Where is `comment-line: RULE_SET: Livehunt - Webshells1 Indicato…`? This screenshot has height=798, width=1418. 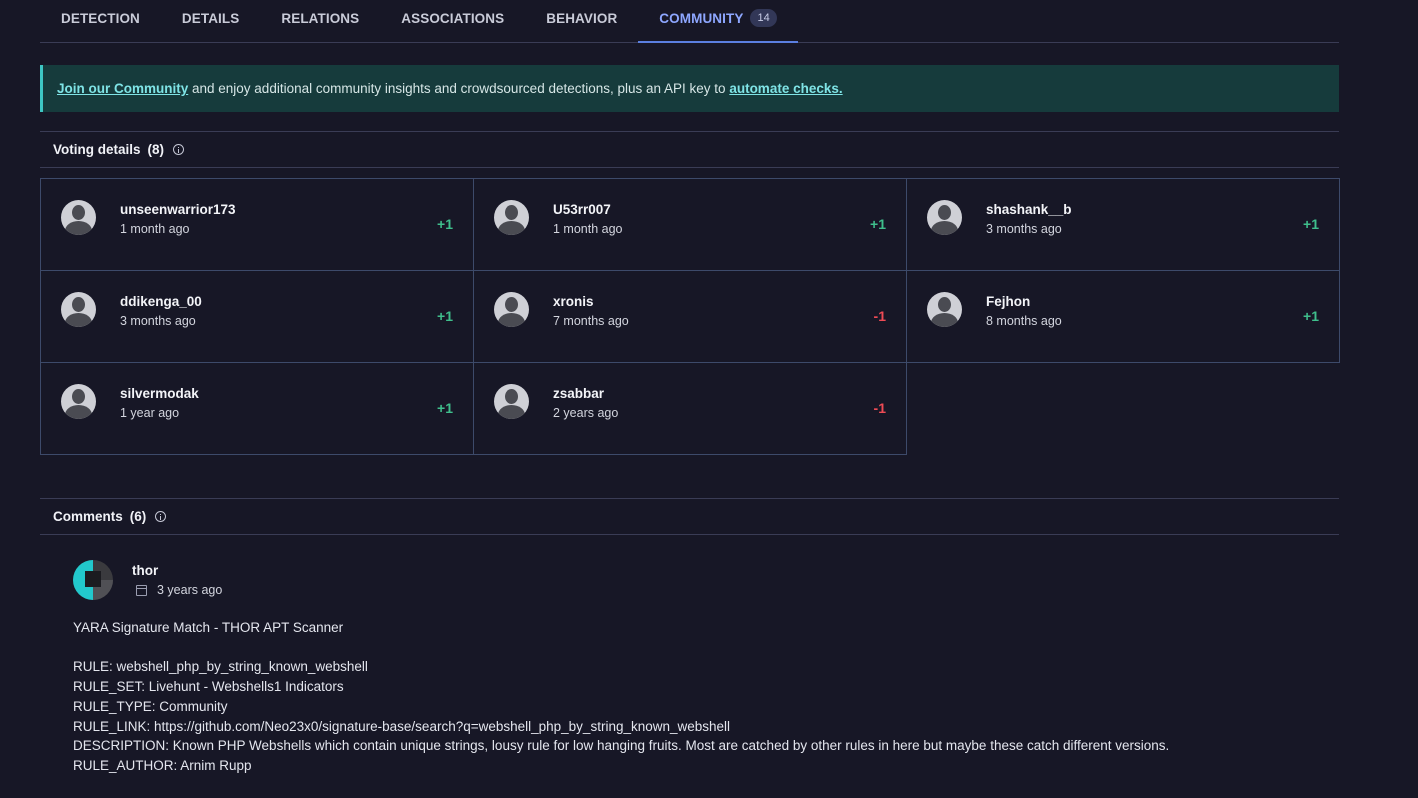 comment-line: RULE_SET: Livehunt - Webshells1 Indicato… is located at coordinates (208, 687).